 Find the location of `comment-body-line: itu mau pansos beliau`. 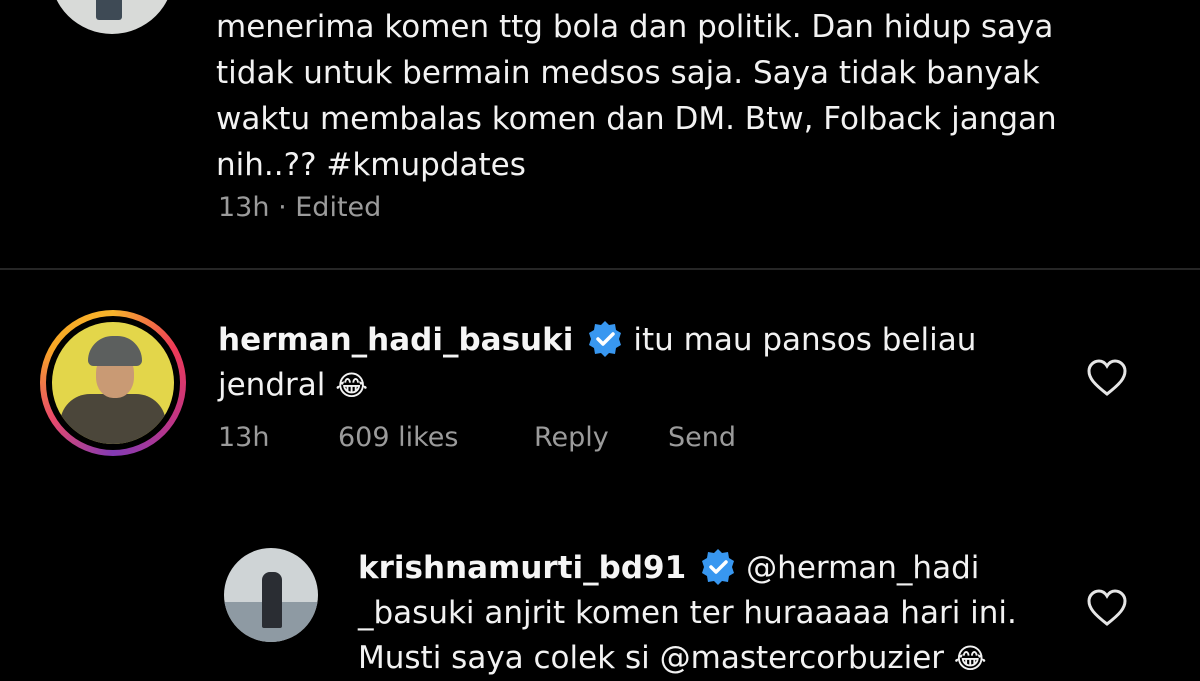

comment-body-line: itu mau pansos beliau is located at coordinates (805, 340).